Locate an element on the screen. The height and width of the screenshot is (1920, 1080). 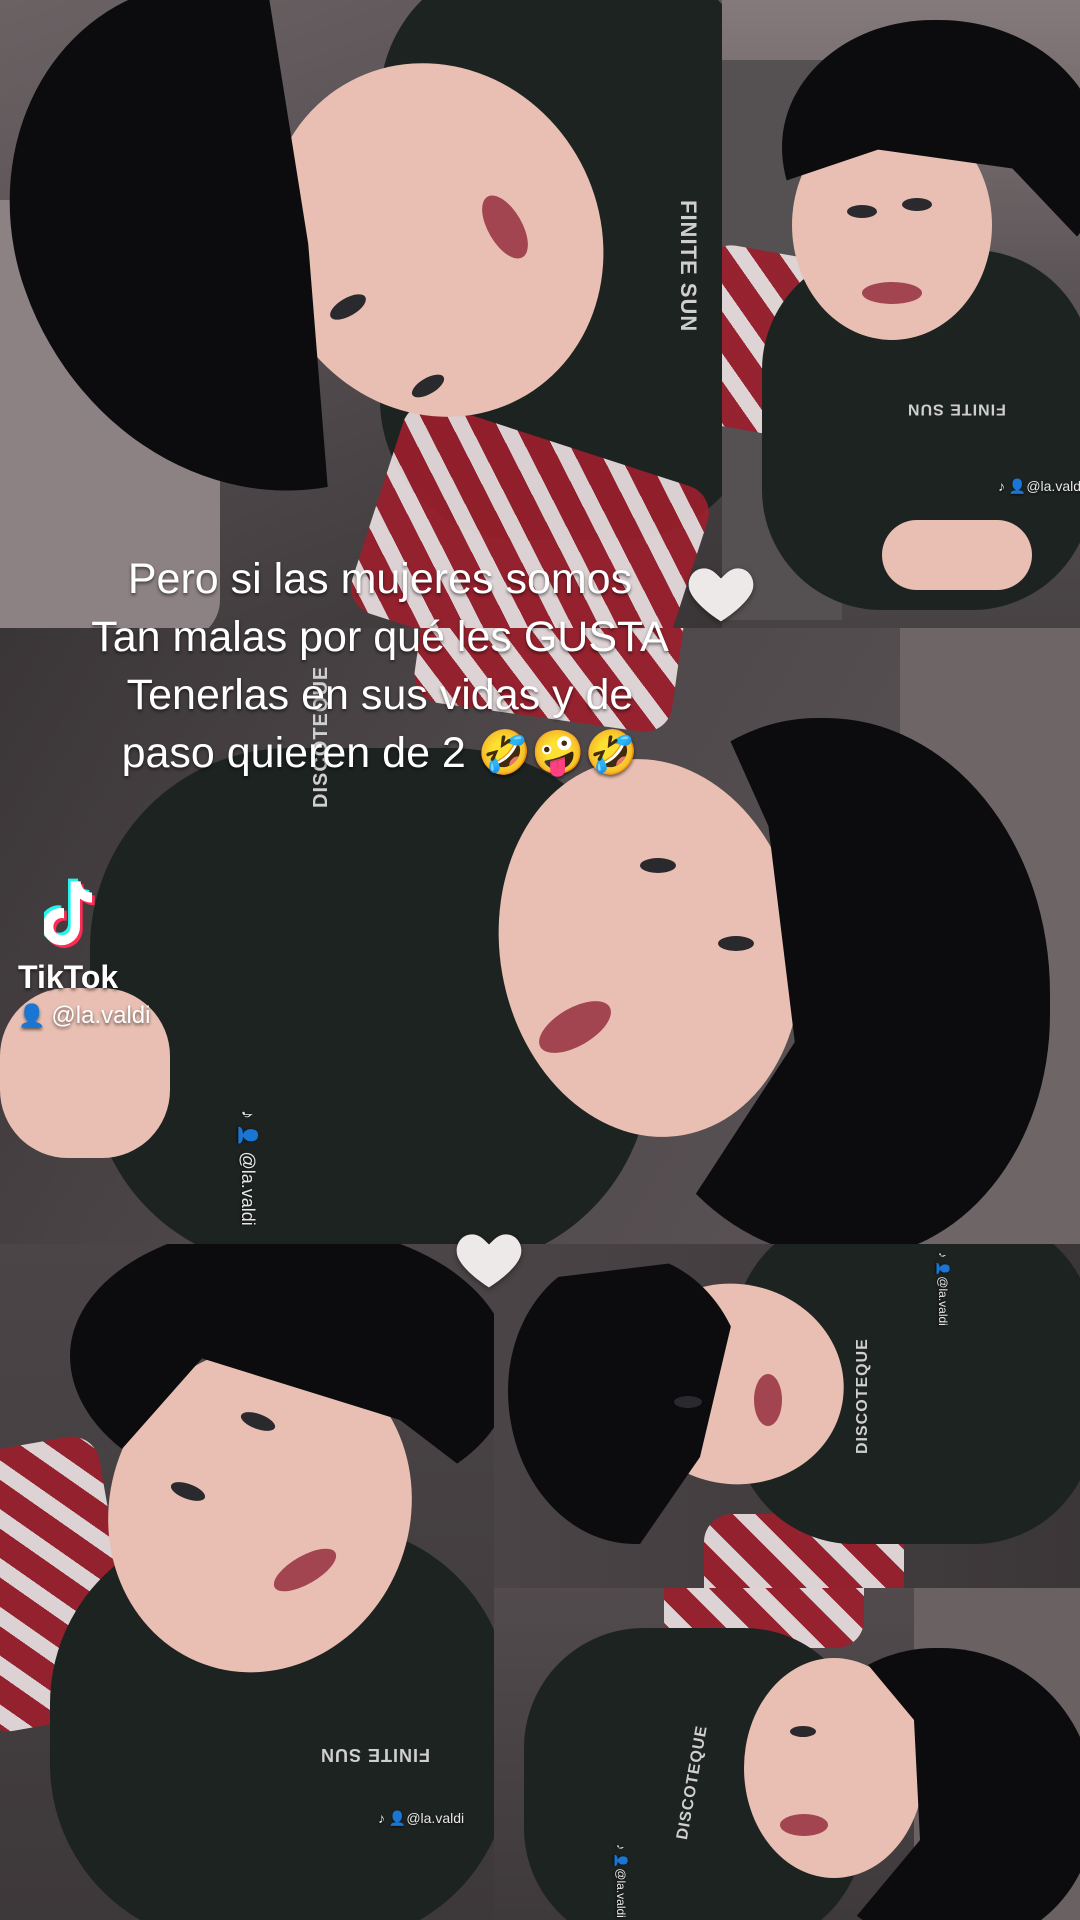
caption-line: Pero si las mujeres somos is located at coordinates (380, 579).